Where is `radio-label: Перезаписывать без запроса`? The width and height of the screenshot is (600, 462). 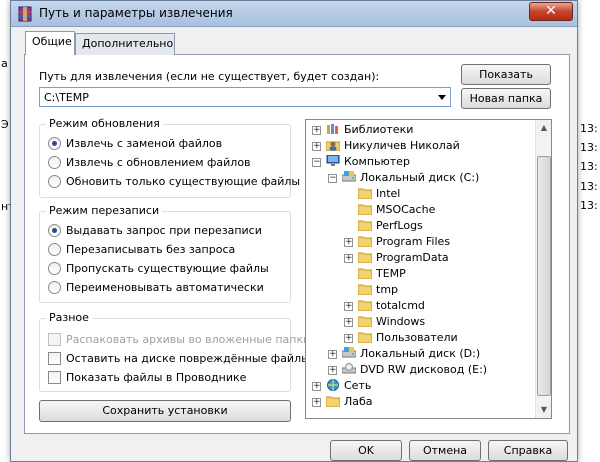 radio-label: Перезаписывать без запроса is located at coordinates (151, 249).